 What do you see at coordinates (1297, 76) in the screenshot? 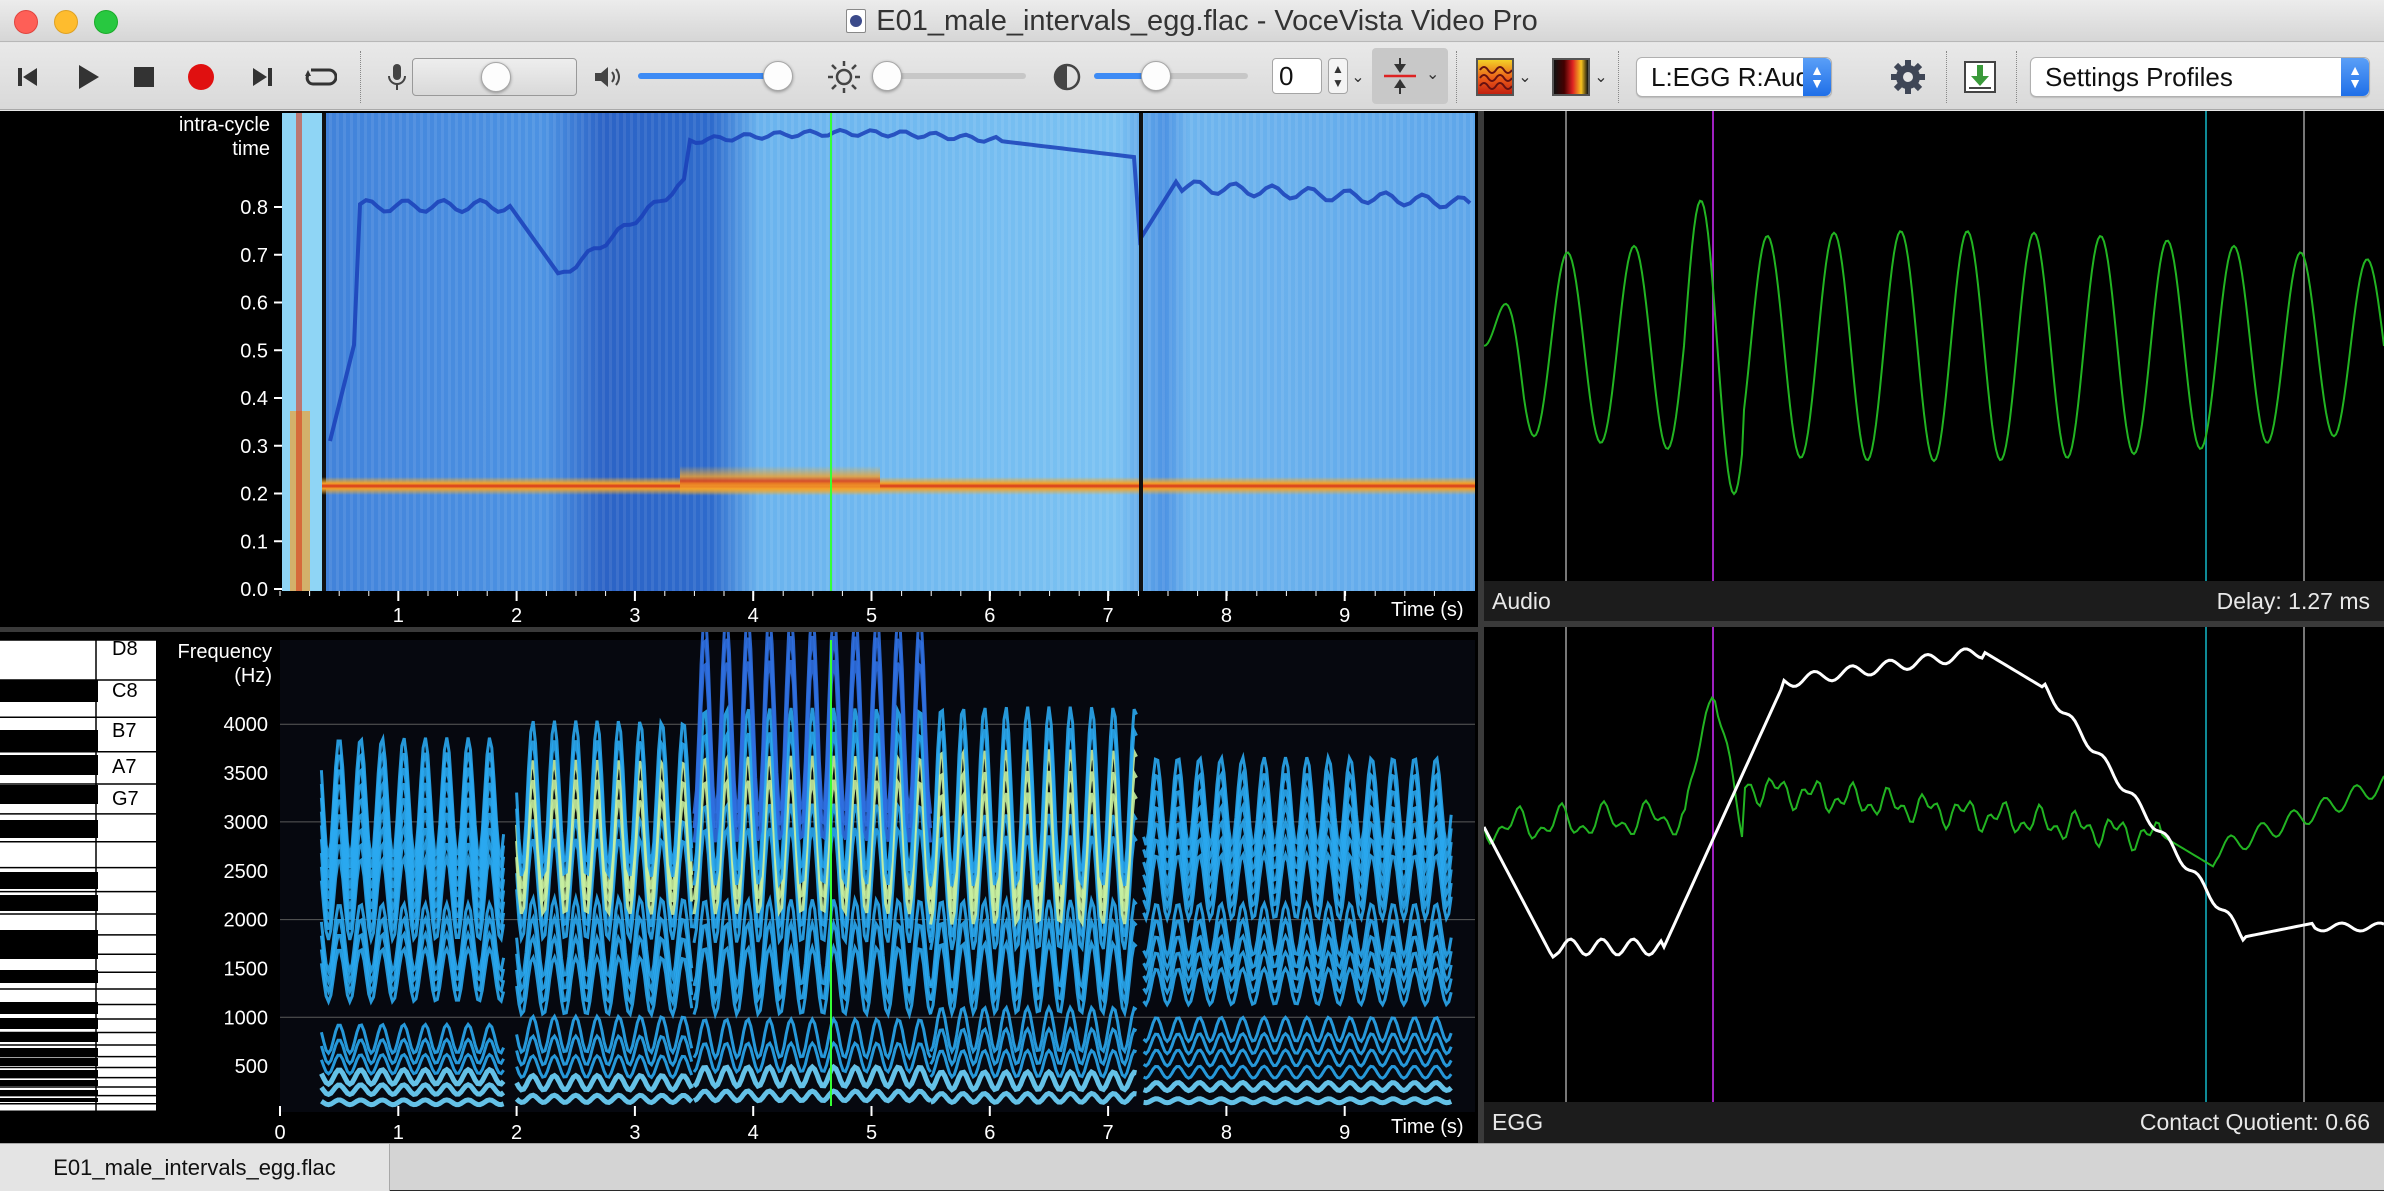
I see `offset-input: 0` at bounding box center [1297, 76].